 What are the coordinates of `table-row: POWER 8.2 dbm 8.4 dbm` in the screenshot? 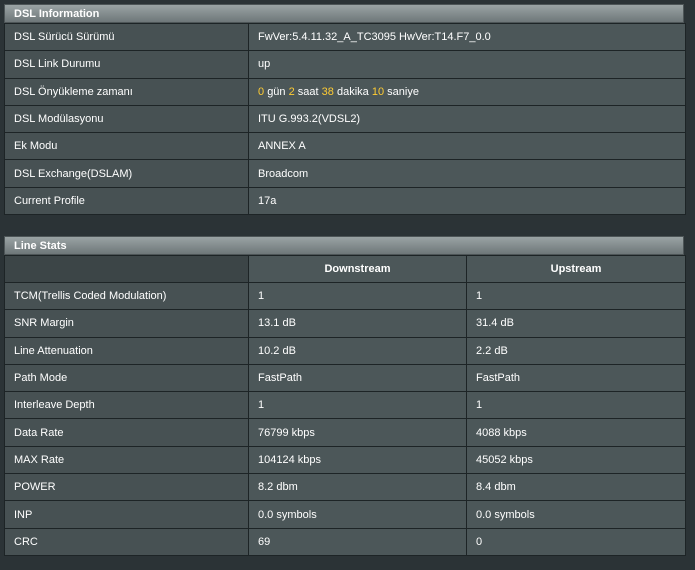 It's located at (345, 487).